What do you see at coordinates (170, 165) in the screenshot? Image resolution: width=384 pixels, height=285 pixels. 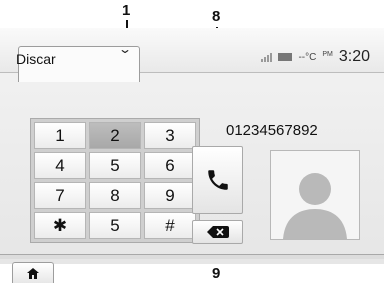 I see `key-6: 6` at bounding box center [170, 165].